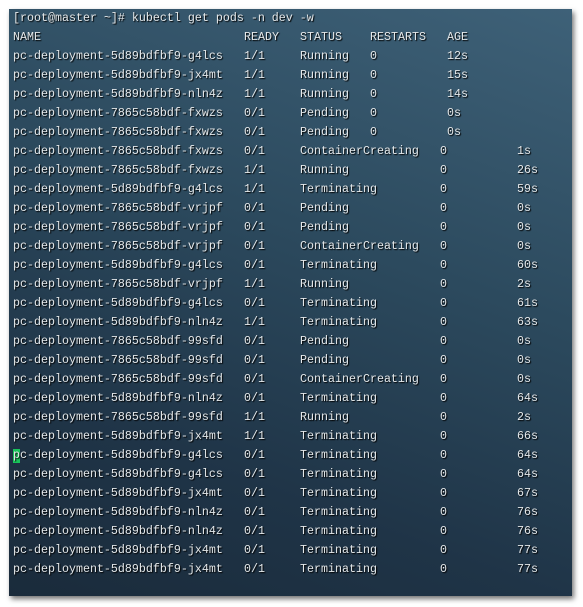  What do you see at coordinates (524, 284) in the screenshot?
I see `cell-age: 2s` at bounding box center [524, 284].